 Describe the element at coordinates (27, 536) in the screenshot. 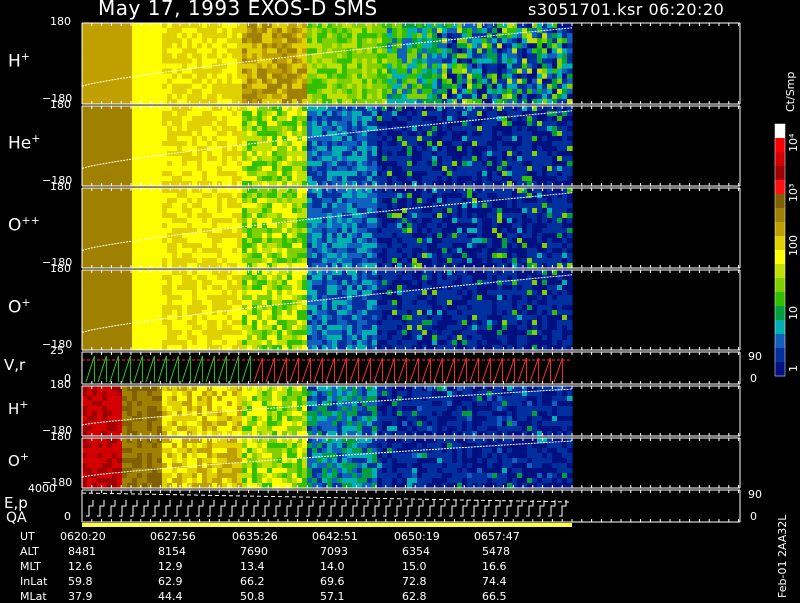

I see `footer-row-label: UT` at that location.